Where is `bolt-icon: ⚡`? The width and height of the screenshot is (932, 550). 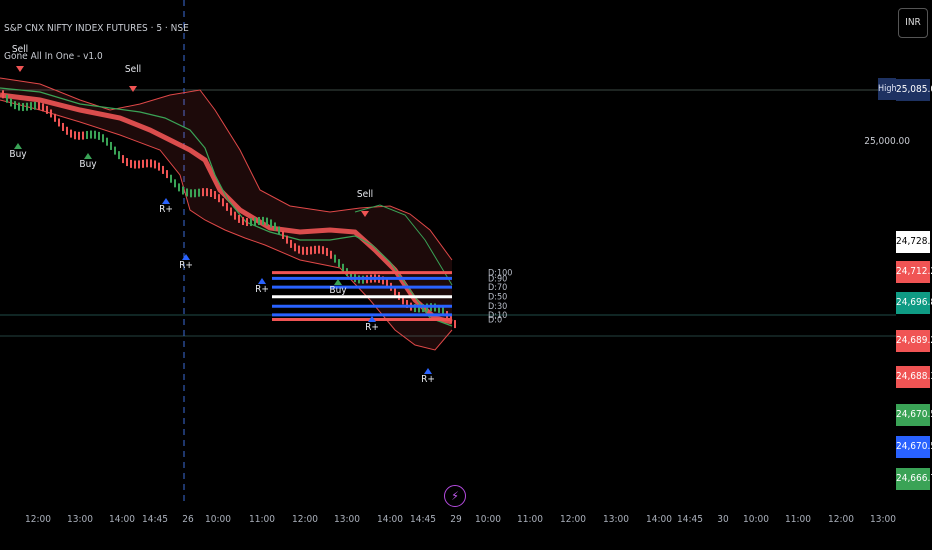
bolt-icon: ⚡ is located at coordinates (455, 496).